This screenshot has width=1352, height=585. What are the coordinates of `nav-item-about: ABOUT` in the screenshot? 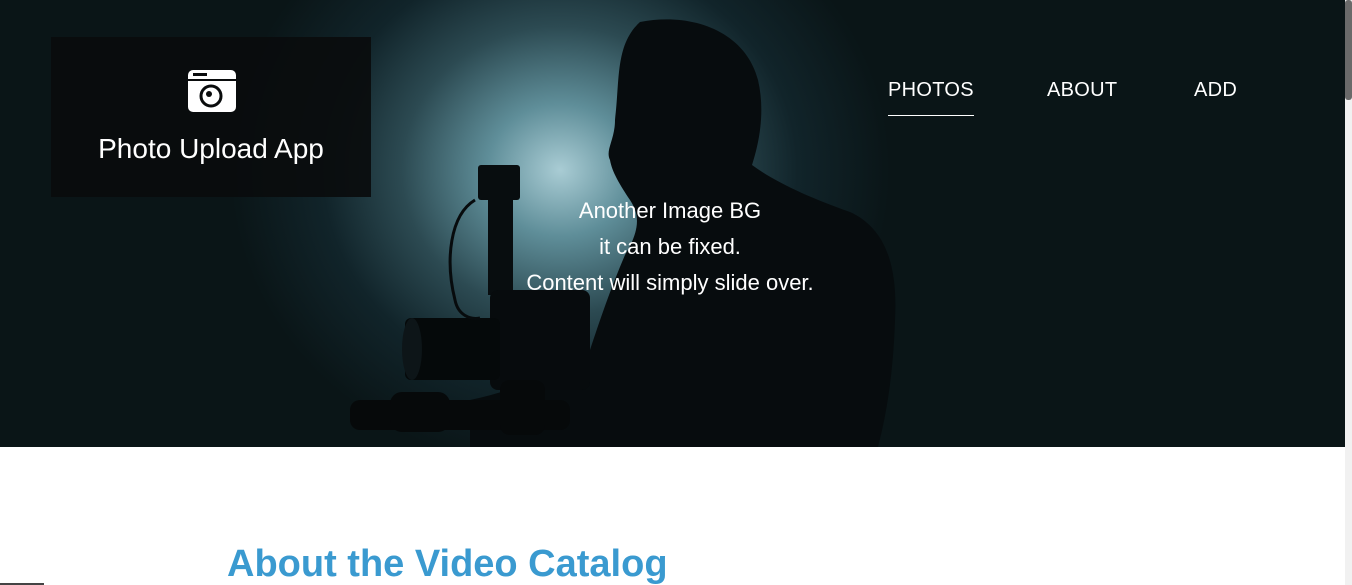 It's located at (1082, 97).